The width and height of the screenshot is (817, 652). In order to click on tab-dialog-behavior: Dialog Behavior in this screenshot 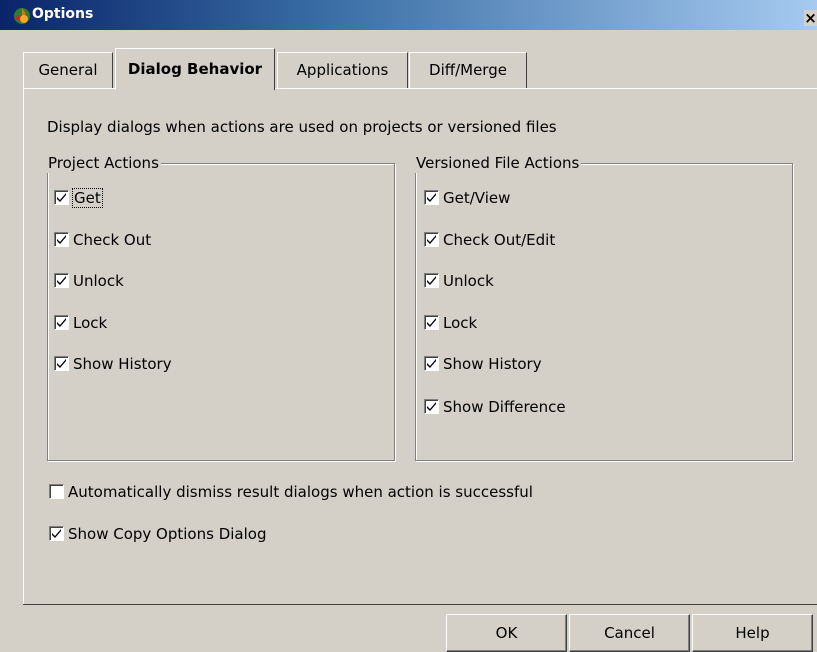, I will do `click(195, 69)`.